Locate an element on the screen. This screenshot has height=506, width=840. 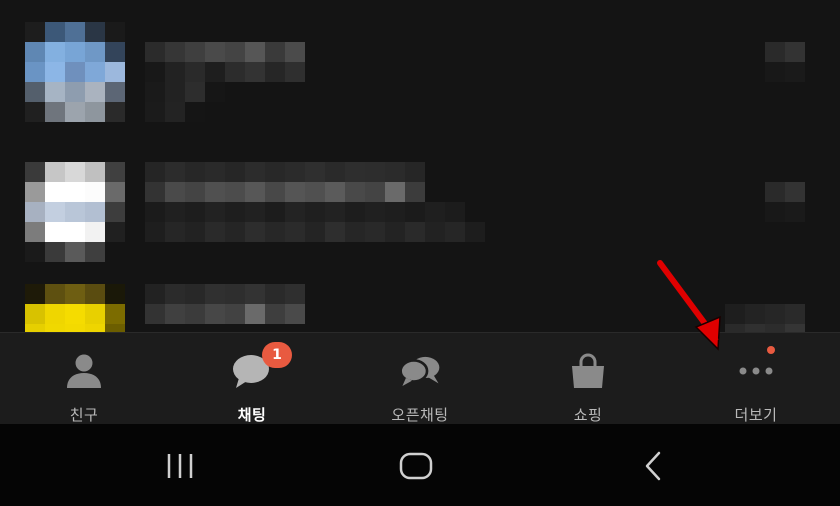
recent-apps-icon is located at coordinates (180, 466).